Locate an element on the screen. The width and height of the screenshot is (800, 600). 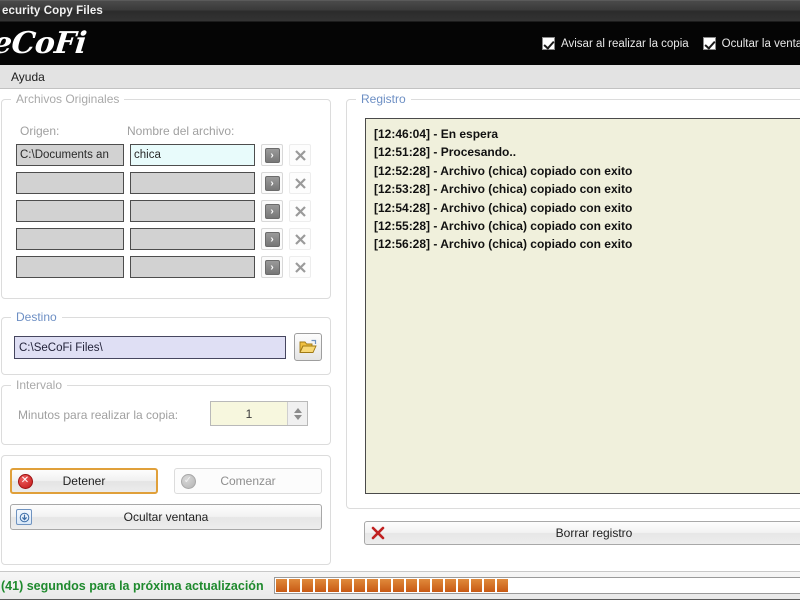
red-x-icon is located at coordinates (378, 533).